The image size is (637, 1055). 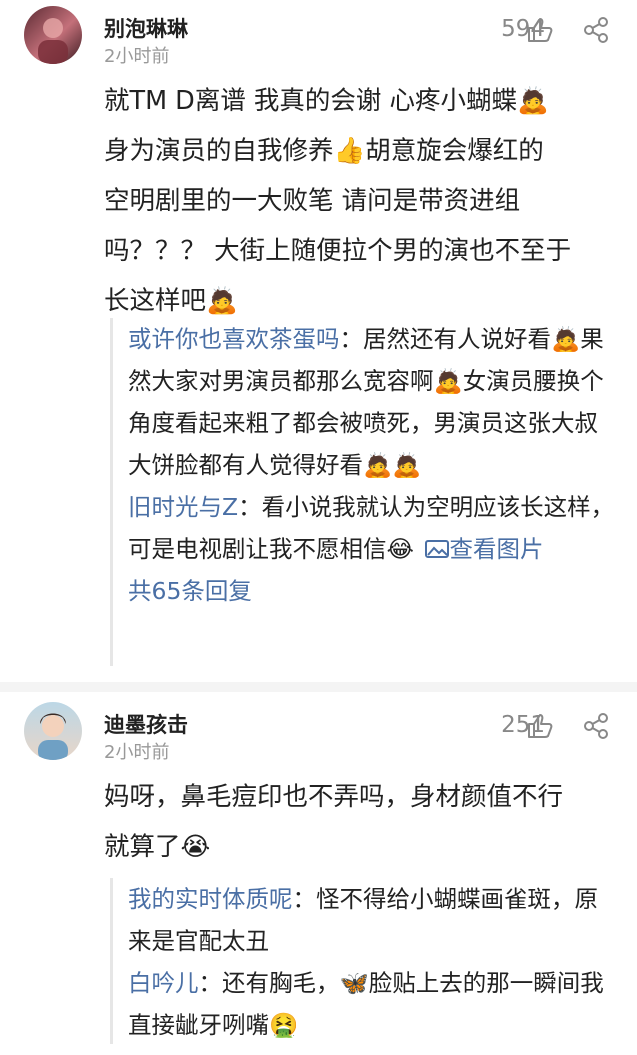 I want to click on more-replies-link: 共65条回复, so click(x=371, y=591).